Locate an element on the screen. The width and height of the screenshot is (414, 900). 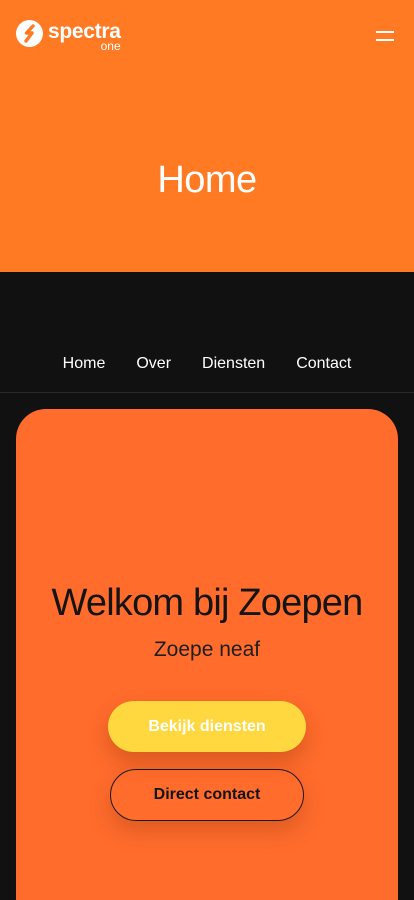
nav-item-home: Home is located at coordinates (84, 364).